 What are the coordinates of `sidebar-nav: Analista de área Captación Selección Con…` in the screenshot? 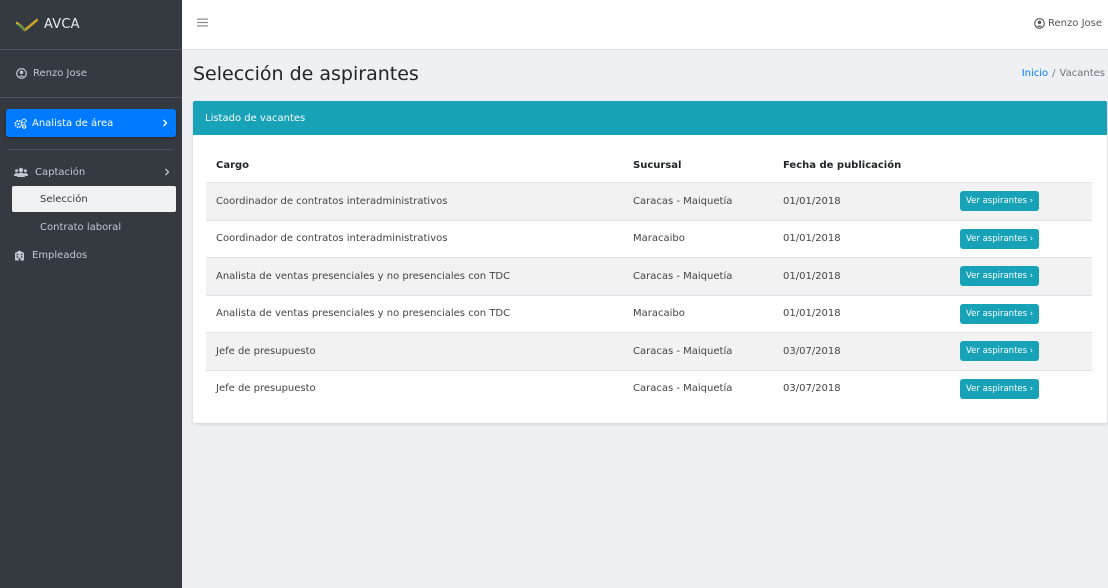 It's located at (91, 188).